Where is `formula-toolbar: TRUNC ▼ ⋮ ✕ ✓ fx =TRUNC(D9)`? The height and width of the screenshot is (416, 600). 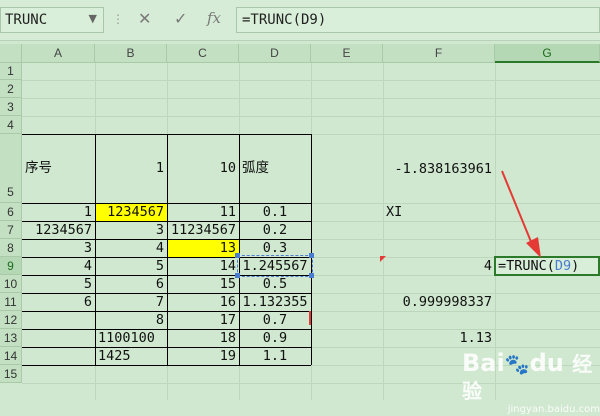
formula-toolbar: TRUNC ▼ ⋮ ✕ ✓ fx =TRUNC(D9) is located at coordinates (300, 20).